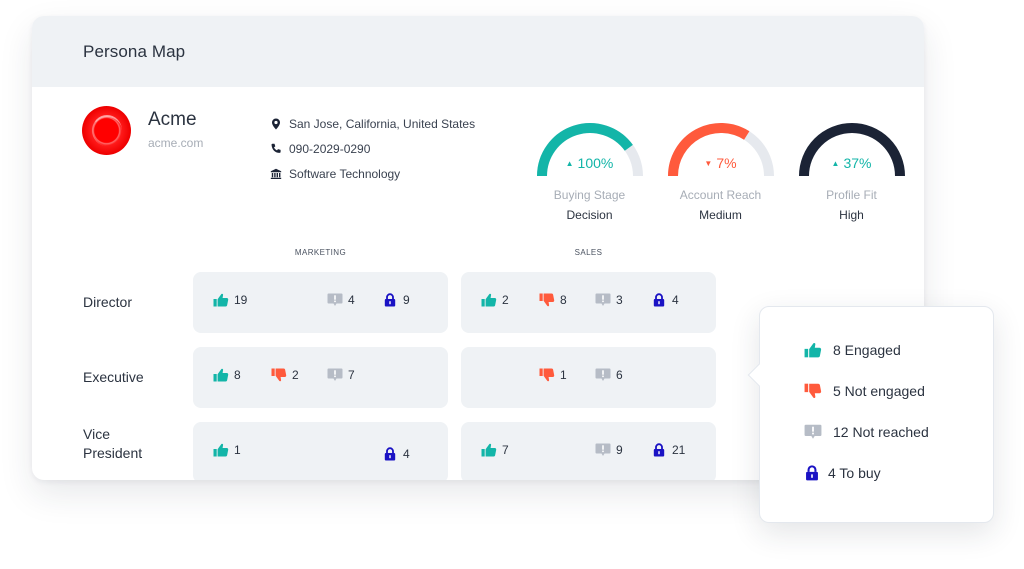  I want to click on metric-not-reached: 9, so click(609, 450).